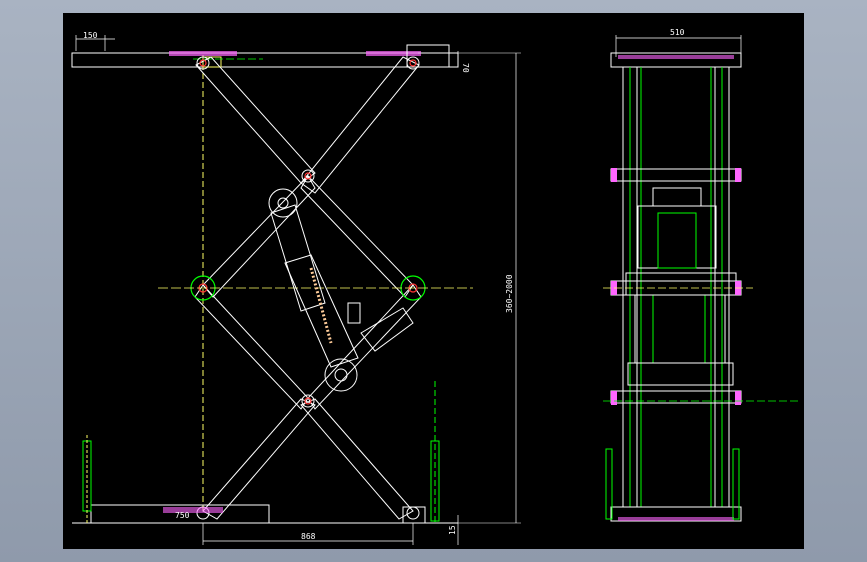 The height and width of the screenshot is (562, 867). What do you see at coordinates (265, 514) in the screenshot?
I see `base-platform: 750` at bounding box center [265, 514].